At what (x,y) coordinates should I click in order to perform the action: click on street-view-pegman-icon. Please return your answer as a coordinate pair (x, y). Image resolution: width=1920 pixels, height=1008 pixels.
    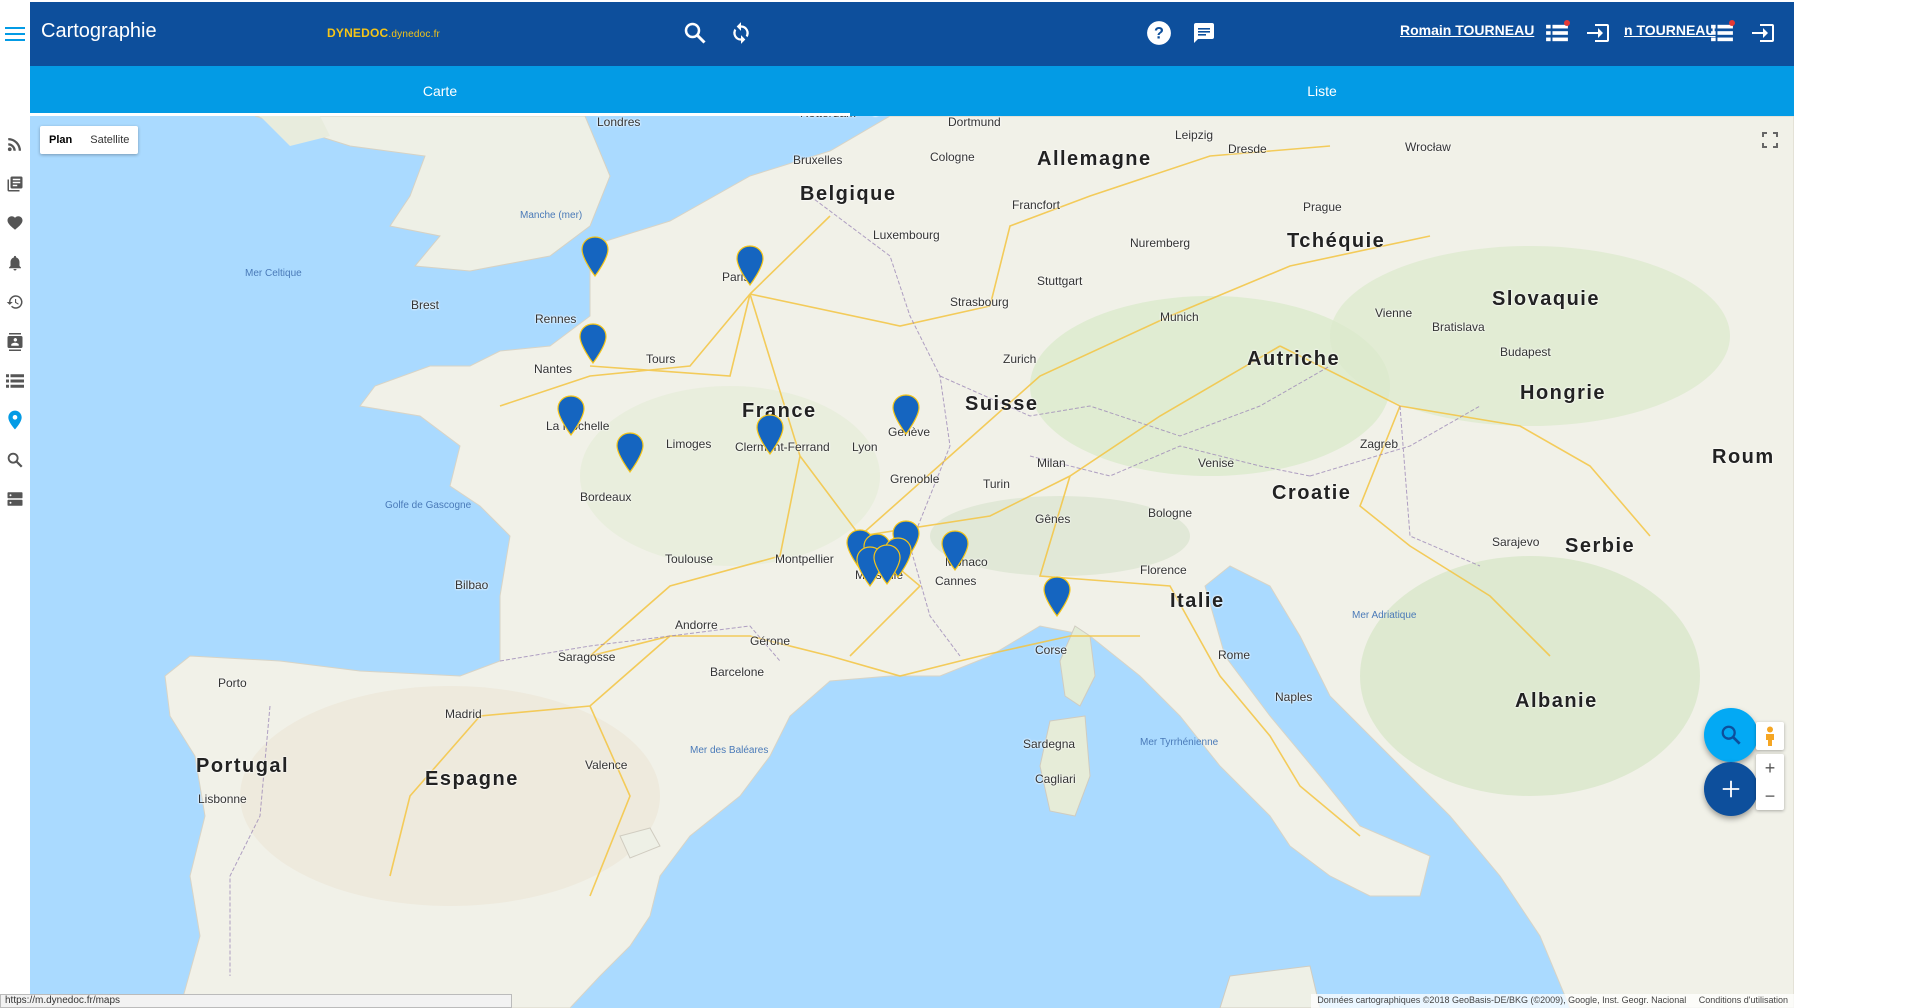
    Looking at the image, I should click on (1770, 736).